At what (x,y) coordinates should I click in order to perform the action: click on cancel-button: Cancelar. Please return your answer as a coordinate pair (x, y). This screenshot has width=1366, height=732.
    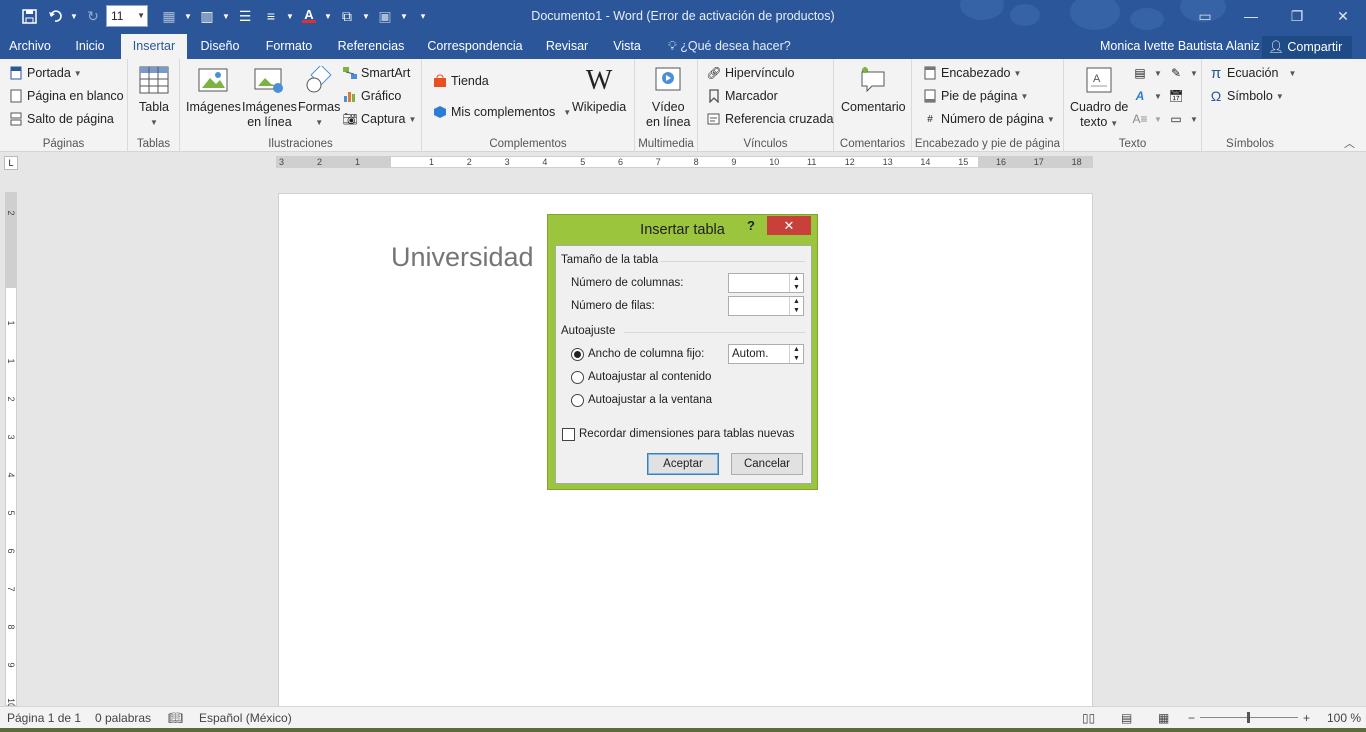
    Looking at the image, I should click on (767, 464).